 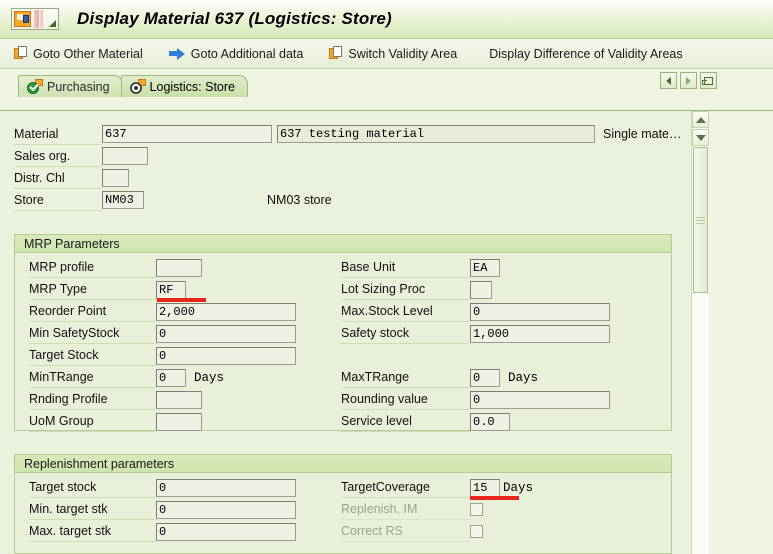 I want to click on min-target-stk-label: Min. target stk, so click(x=92, y=509).